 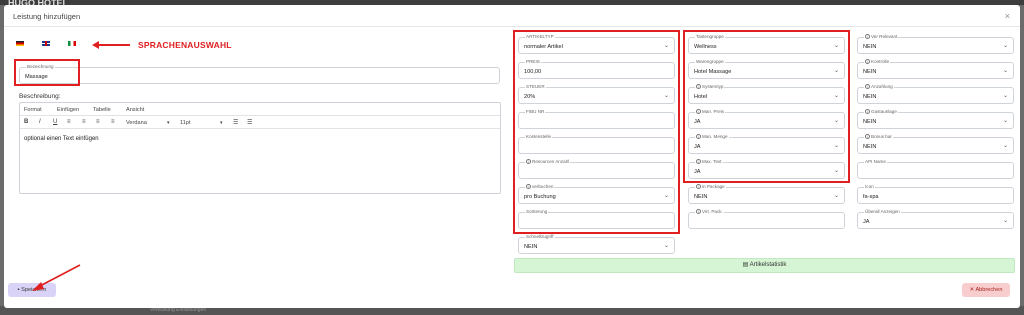 I want to click on editor-content: optional einen Text einfügen, so click(x=61, y=139).